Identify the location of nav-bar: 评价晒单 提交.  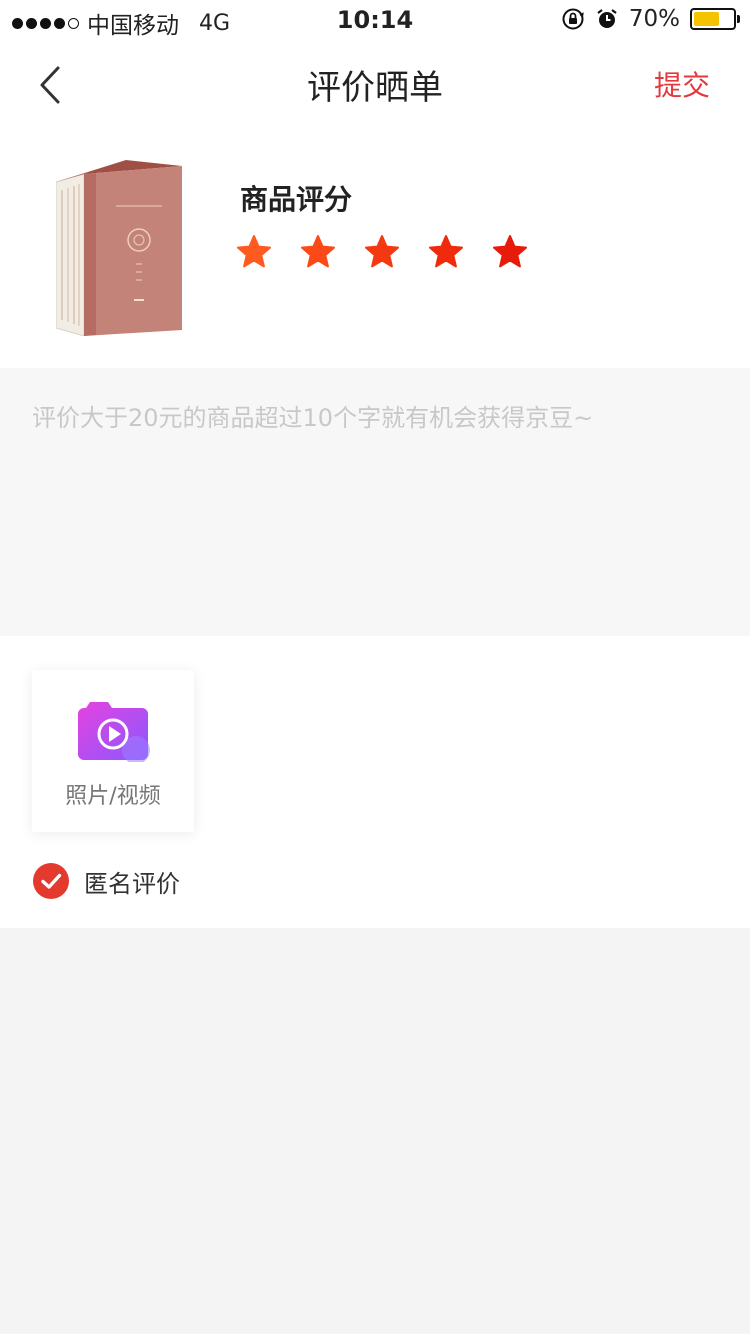
(375, 85).